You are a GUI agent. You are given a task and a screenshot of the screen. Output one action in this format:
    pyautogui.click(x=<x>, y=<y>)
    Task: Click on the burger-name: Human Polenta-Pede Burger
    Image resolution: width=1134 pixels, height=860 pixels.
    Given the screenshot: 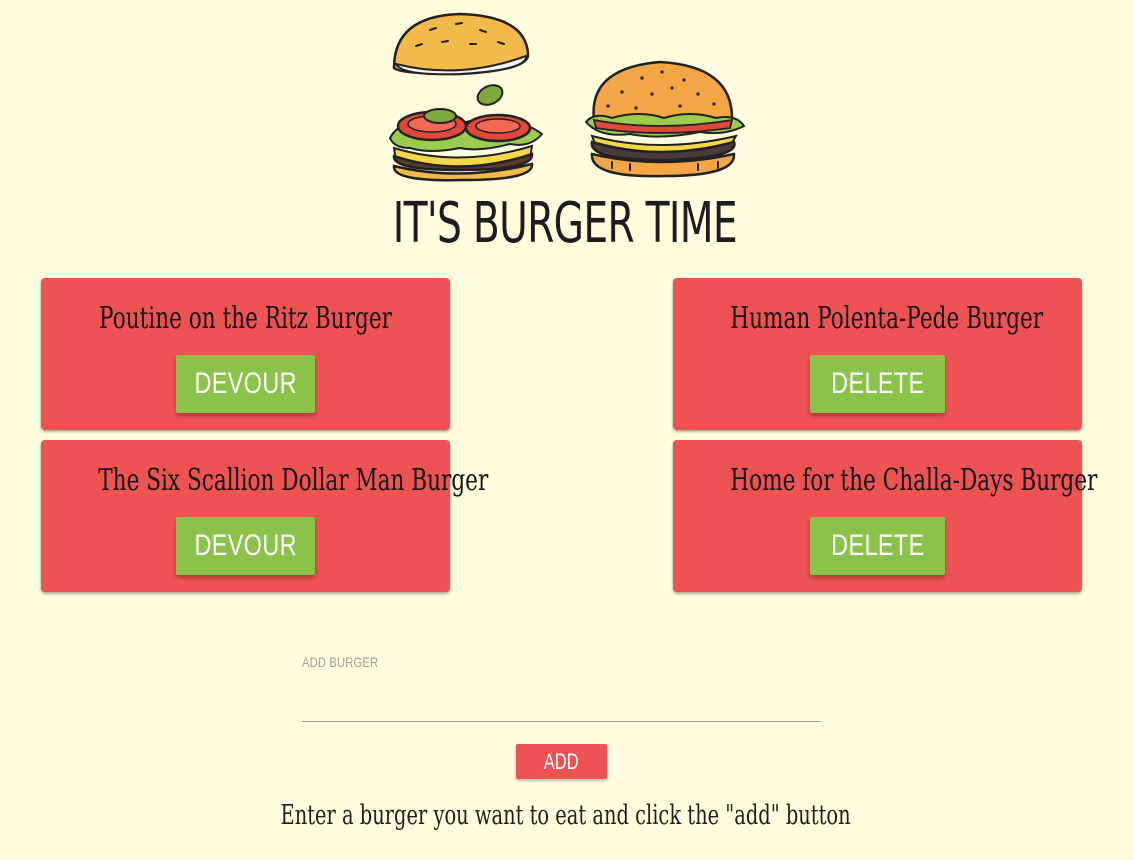 What is the action you would take?
    pyautogui.click(x=887, y=318)
    